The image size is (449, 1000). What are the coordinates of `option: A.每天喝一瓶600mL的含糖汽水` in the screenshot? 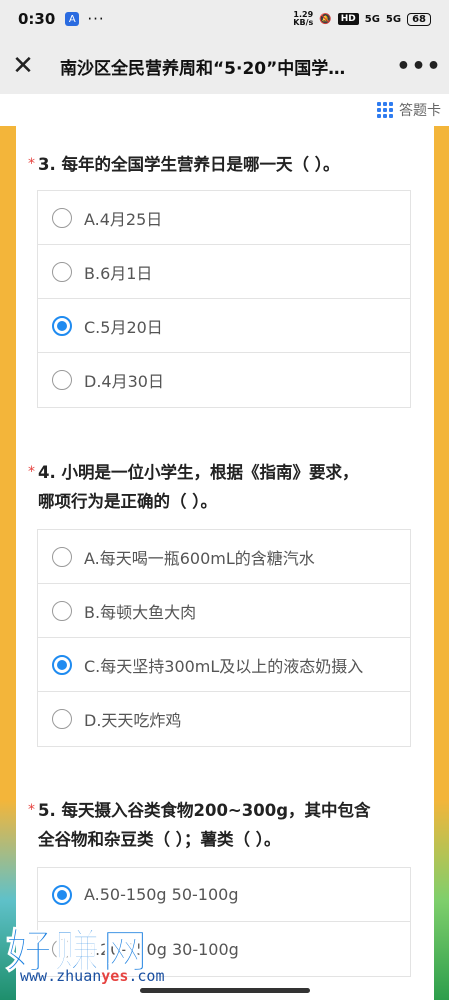 It's located at (224, 557).